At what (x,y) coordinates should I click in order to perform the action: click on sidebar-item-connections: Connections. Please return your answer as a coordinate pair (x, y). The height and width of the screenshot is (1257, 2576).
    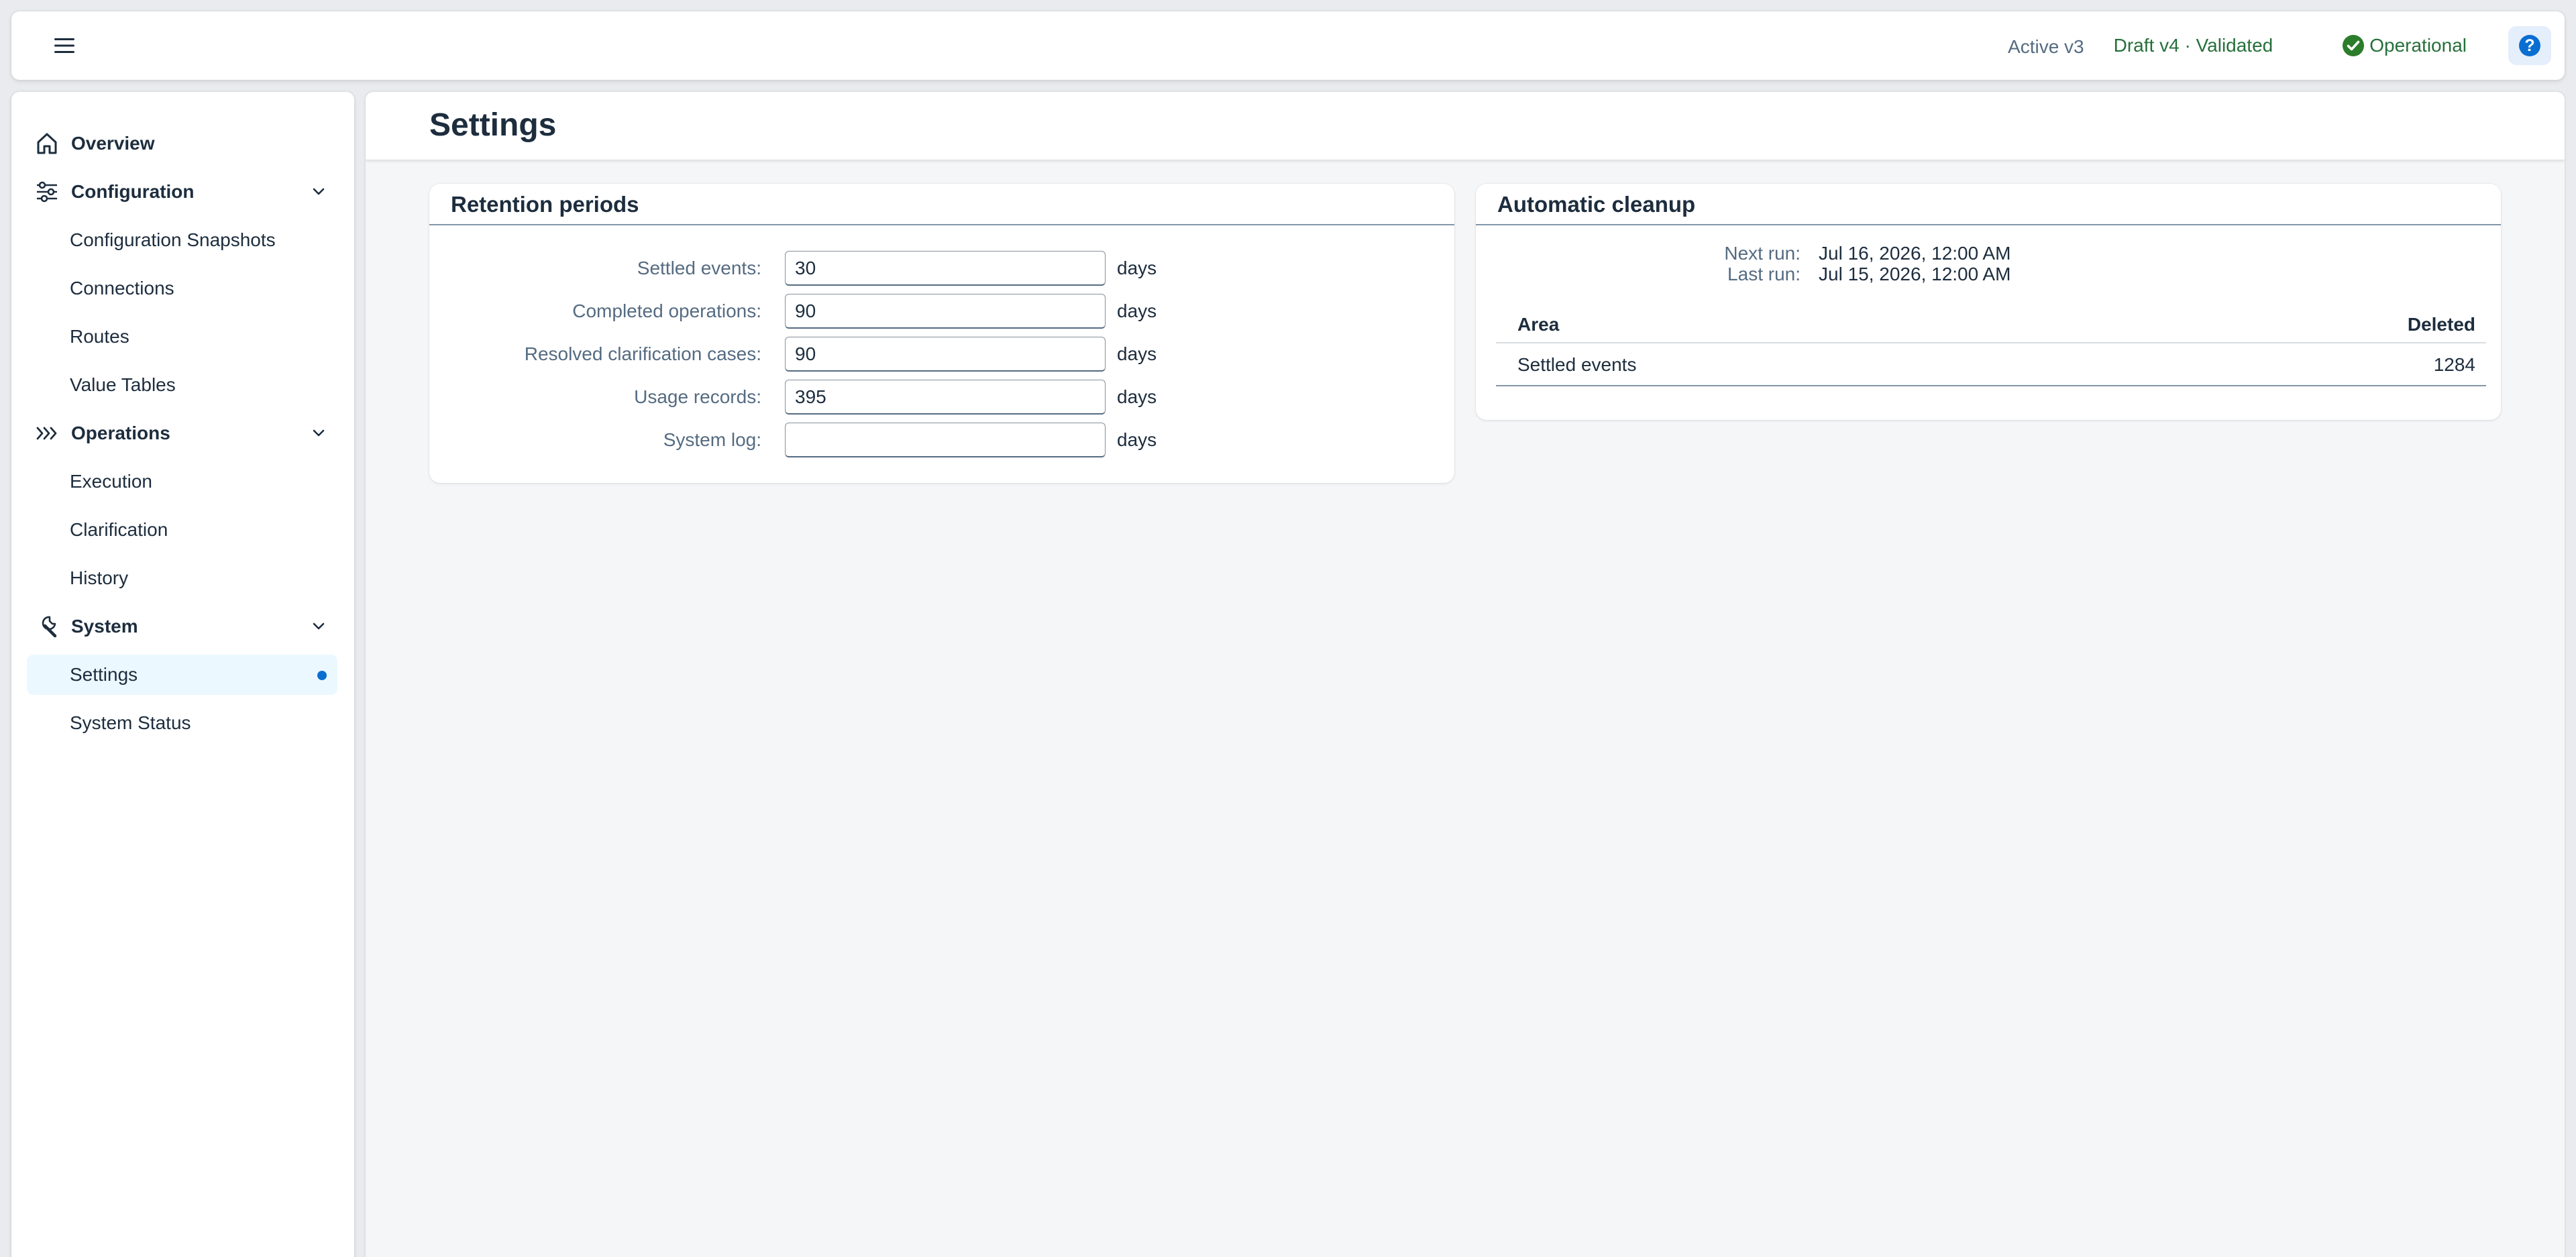
    Looking at the image, I should click on (182, 288).